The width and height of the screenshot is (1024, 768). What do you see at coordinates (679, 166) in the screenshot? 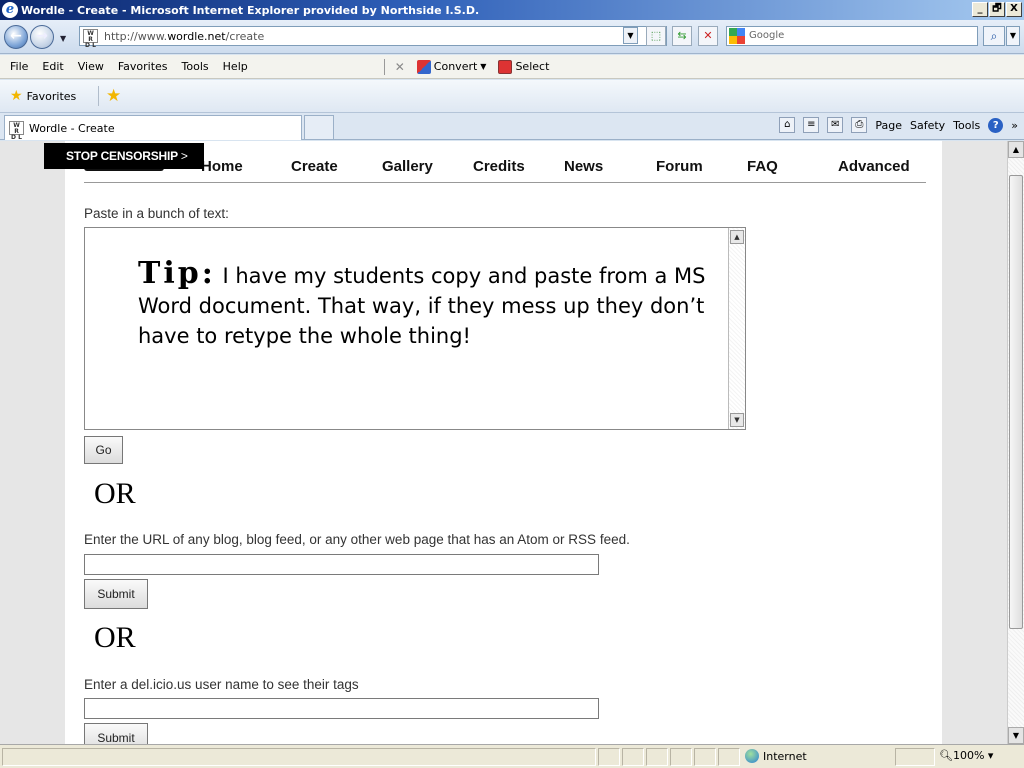
I see `nav-forum: Forum` at bounding box center [679, 166].